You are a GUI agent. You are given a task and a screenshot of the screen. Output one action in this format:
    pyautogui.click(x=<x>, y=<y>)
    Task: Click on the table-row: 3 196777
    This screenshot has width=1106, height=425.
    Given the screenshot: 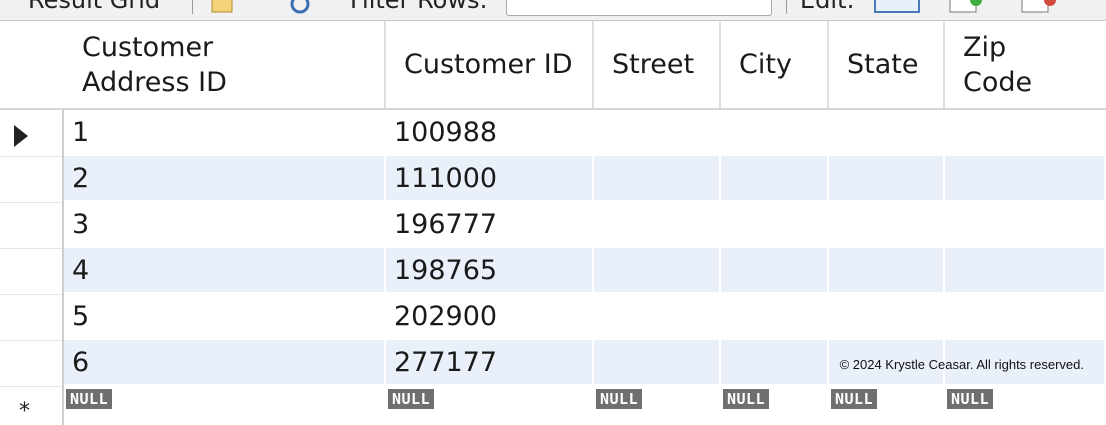 What is the action you would take?
    pyautogui.click(x=553, y=225)
    